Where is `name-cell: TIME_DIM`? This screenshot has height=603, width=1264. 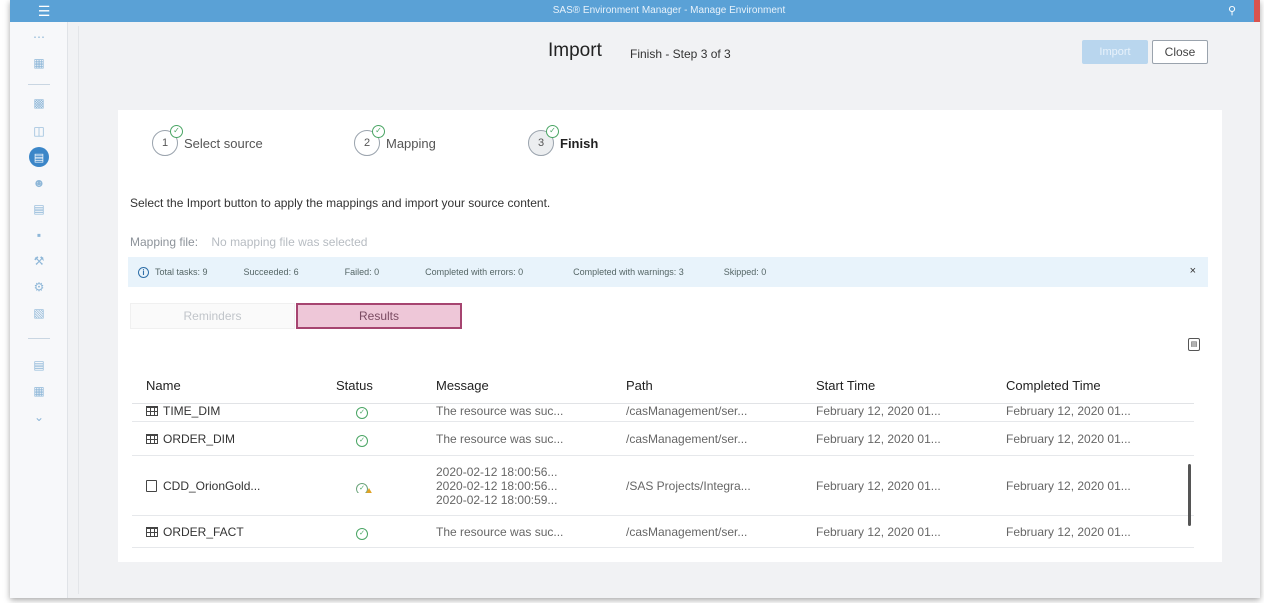 name-cell: TIME_DIM is located at coordinates (227, 411).